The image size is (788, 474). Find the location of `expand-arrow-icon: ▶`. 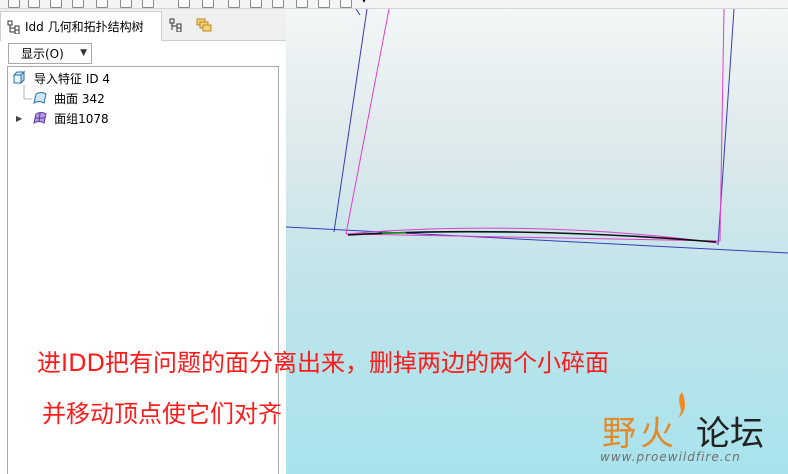

expand-arrow-icon: ▶ is located at coordinates (19, 118).